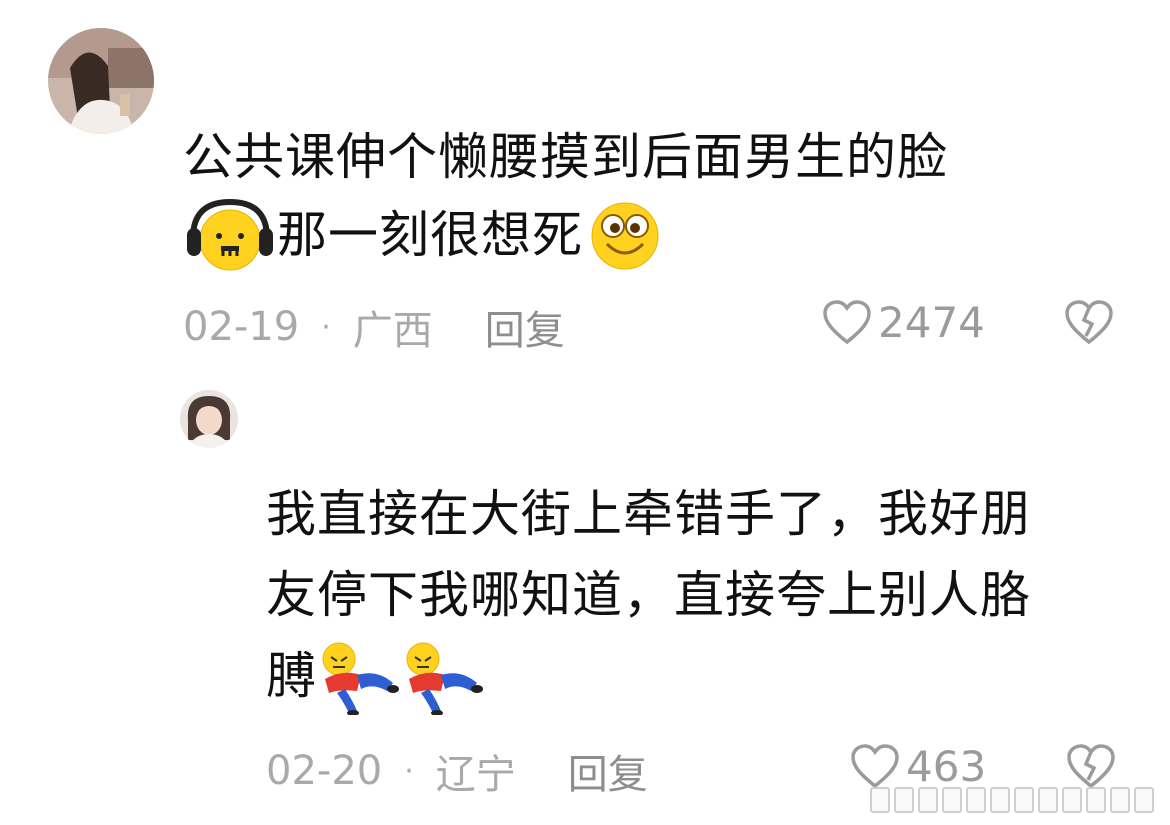 The height and width of the screenshot is (825, 1170). Describe the element at coordinates (324, 771) in the screenshot. I see `comment-2-date: 02-20` at that location.